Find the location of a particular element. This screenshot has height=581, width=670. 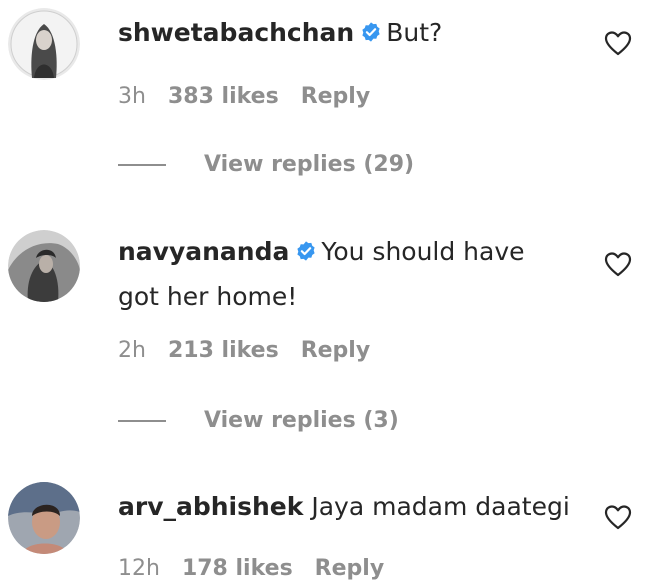

comment-meta: 2h 213 likes Reply is located at coordinates (244, 350).